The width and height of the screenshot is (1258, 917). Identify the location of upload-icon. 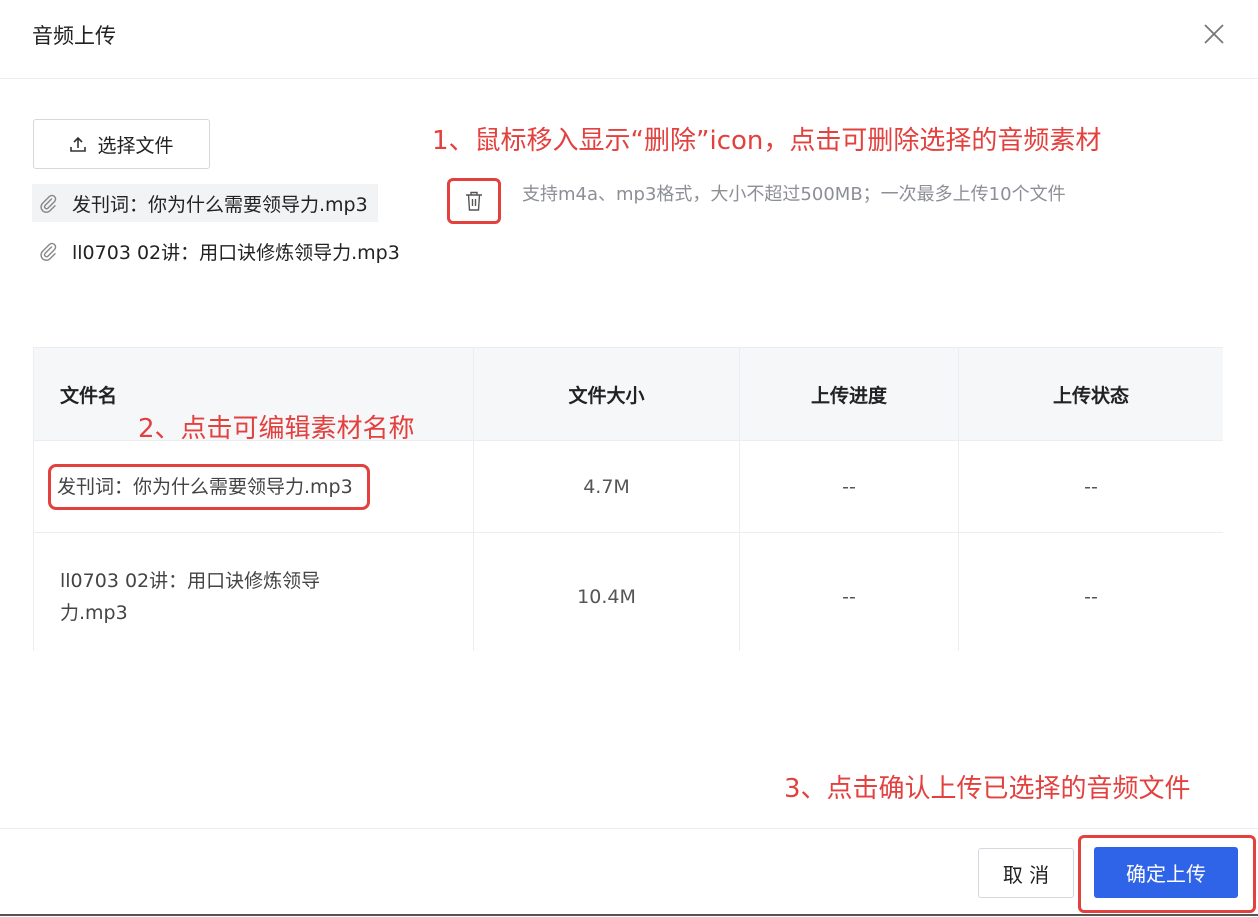
(78, 144).